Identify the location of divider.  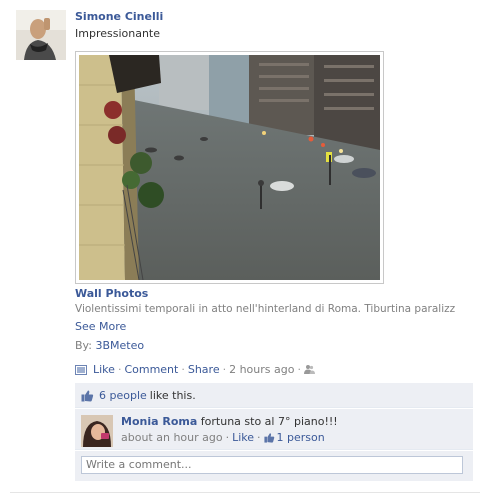
(245, 492).